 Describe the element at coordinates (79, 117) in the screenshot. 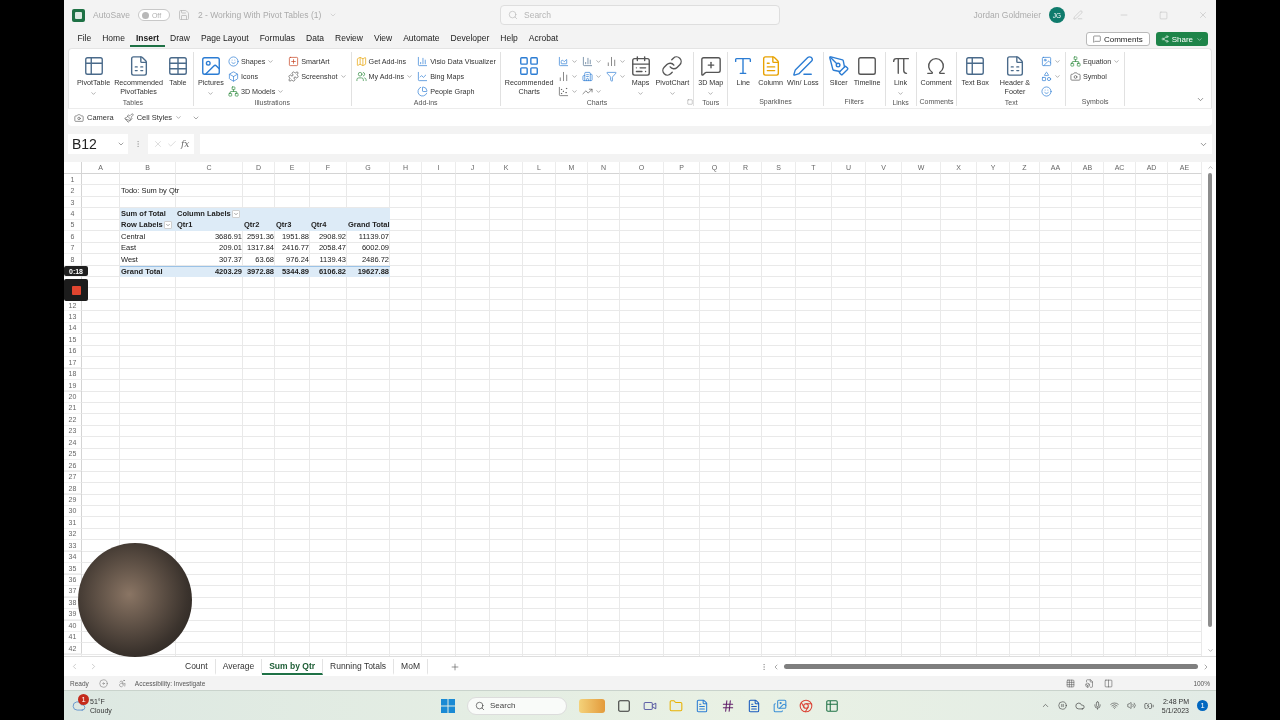

I see `camera-icon` at that location.